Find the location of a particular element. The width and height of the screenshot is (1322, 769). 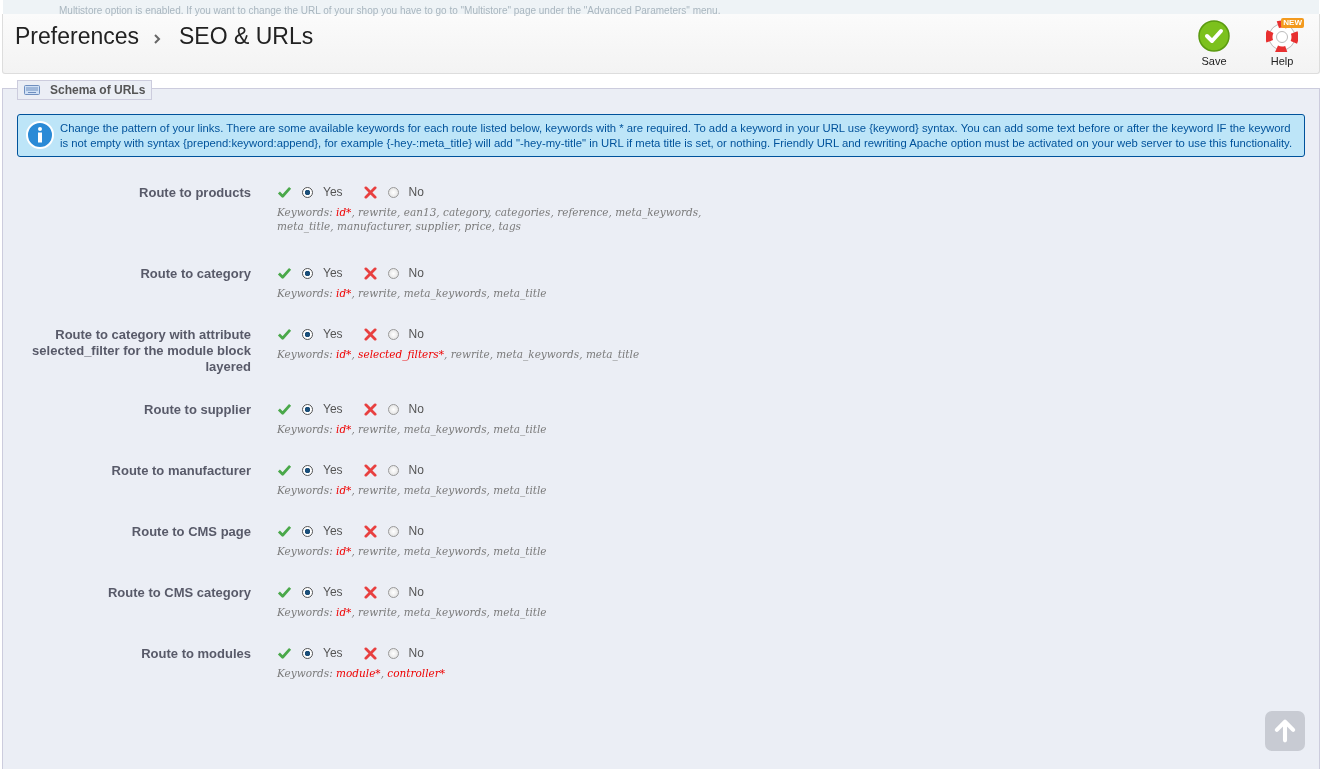

info-text: Change the pattern of your links. There are some available keywords for each route listed below, keywords with * are required. To add a keyword in your URL use {keyword} syntax. You can add some text before or after the keyword IF the keyword is not empty with syntax {prepend:keyword:append}, for example {-hey-:meta_title} will add "-hey-my-title" in URL if meta title is set, or nothing. Friendly URL and rewriting Apache option must be activated on your web server to use this functionality. is located at coordinates (677, 136).